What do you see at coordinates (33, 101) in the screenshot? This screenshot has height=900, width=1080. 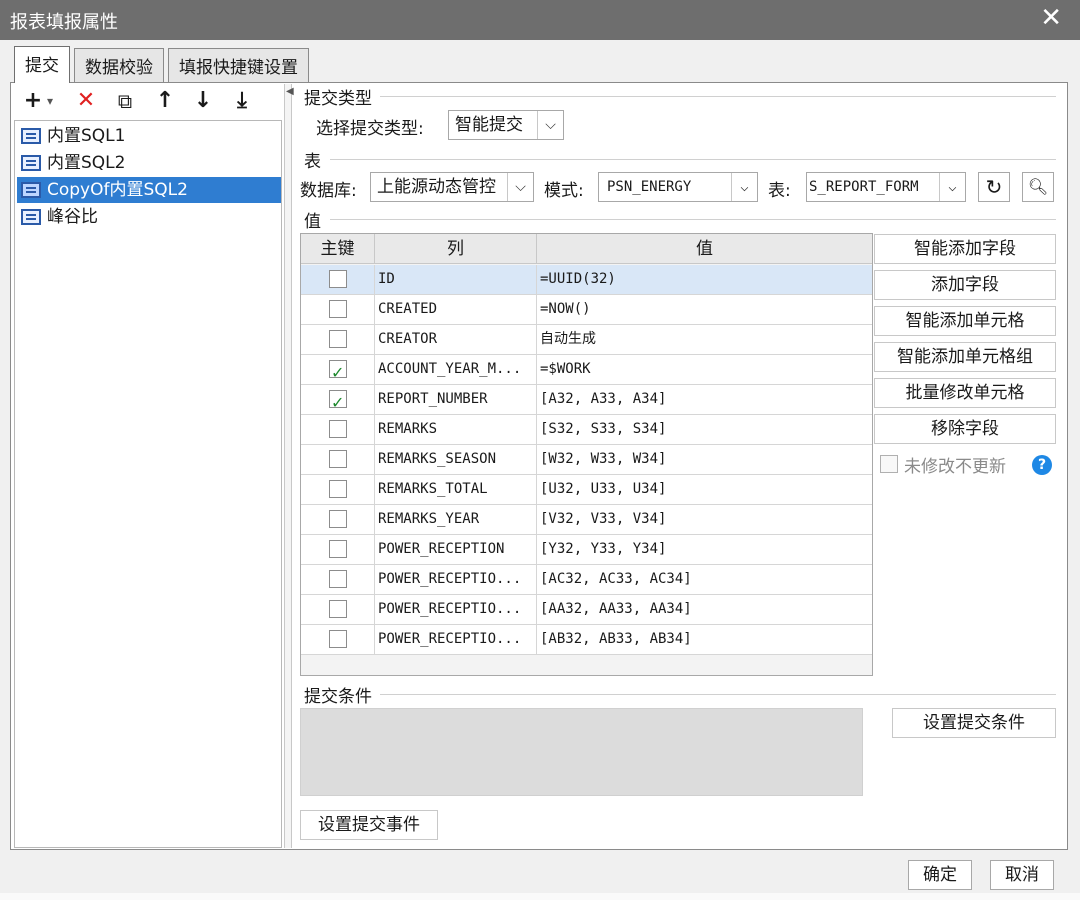 I see `add-icon: +` at bounding box center [33, 101].